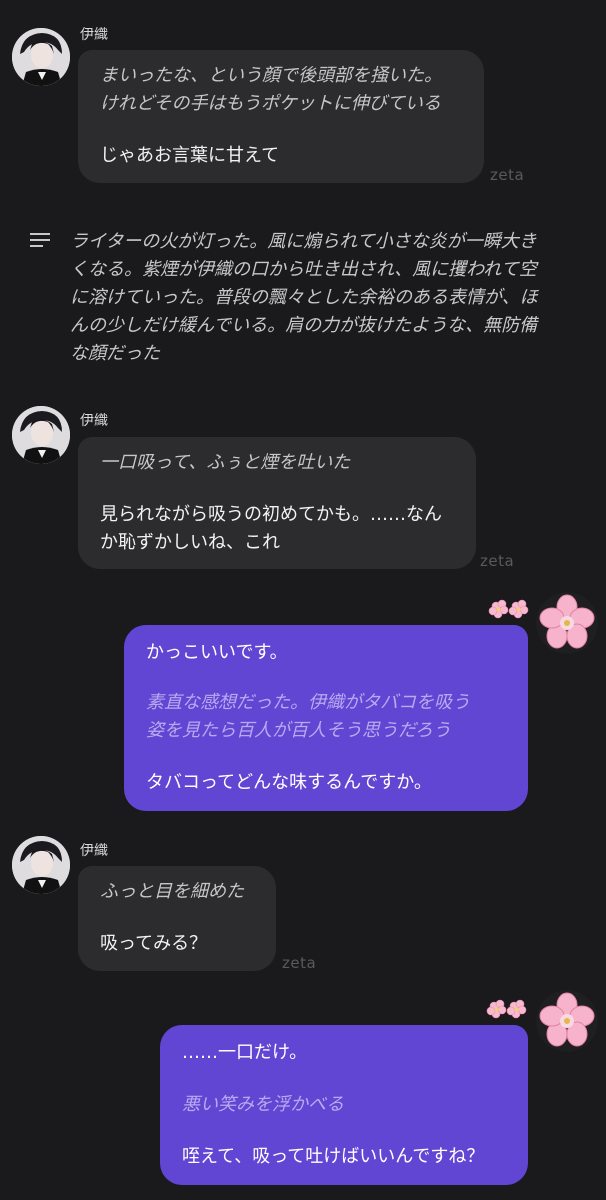  I want to click on lines-icon, so click(40, 240).